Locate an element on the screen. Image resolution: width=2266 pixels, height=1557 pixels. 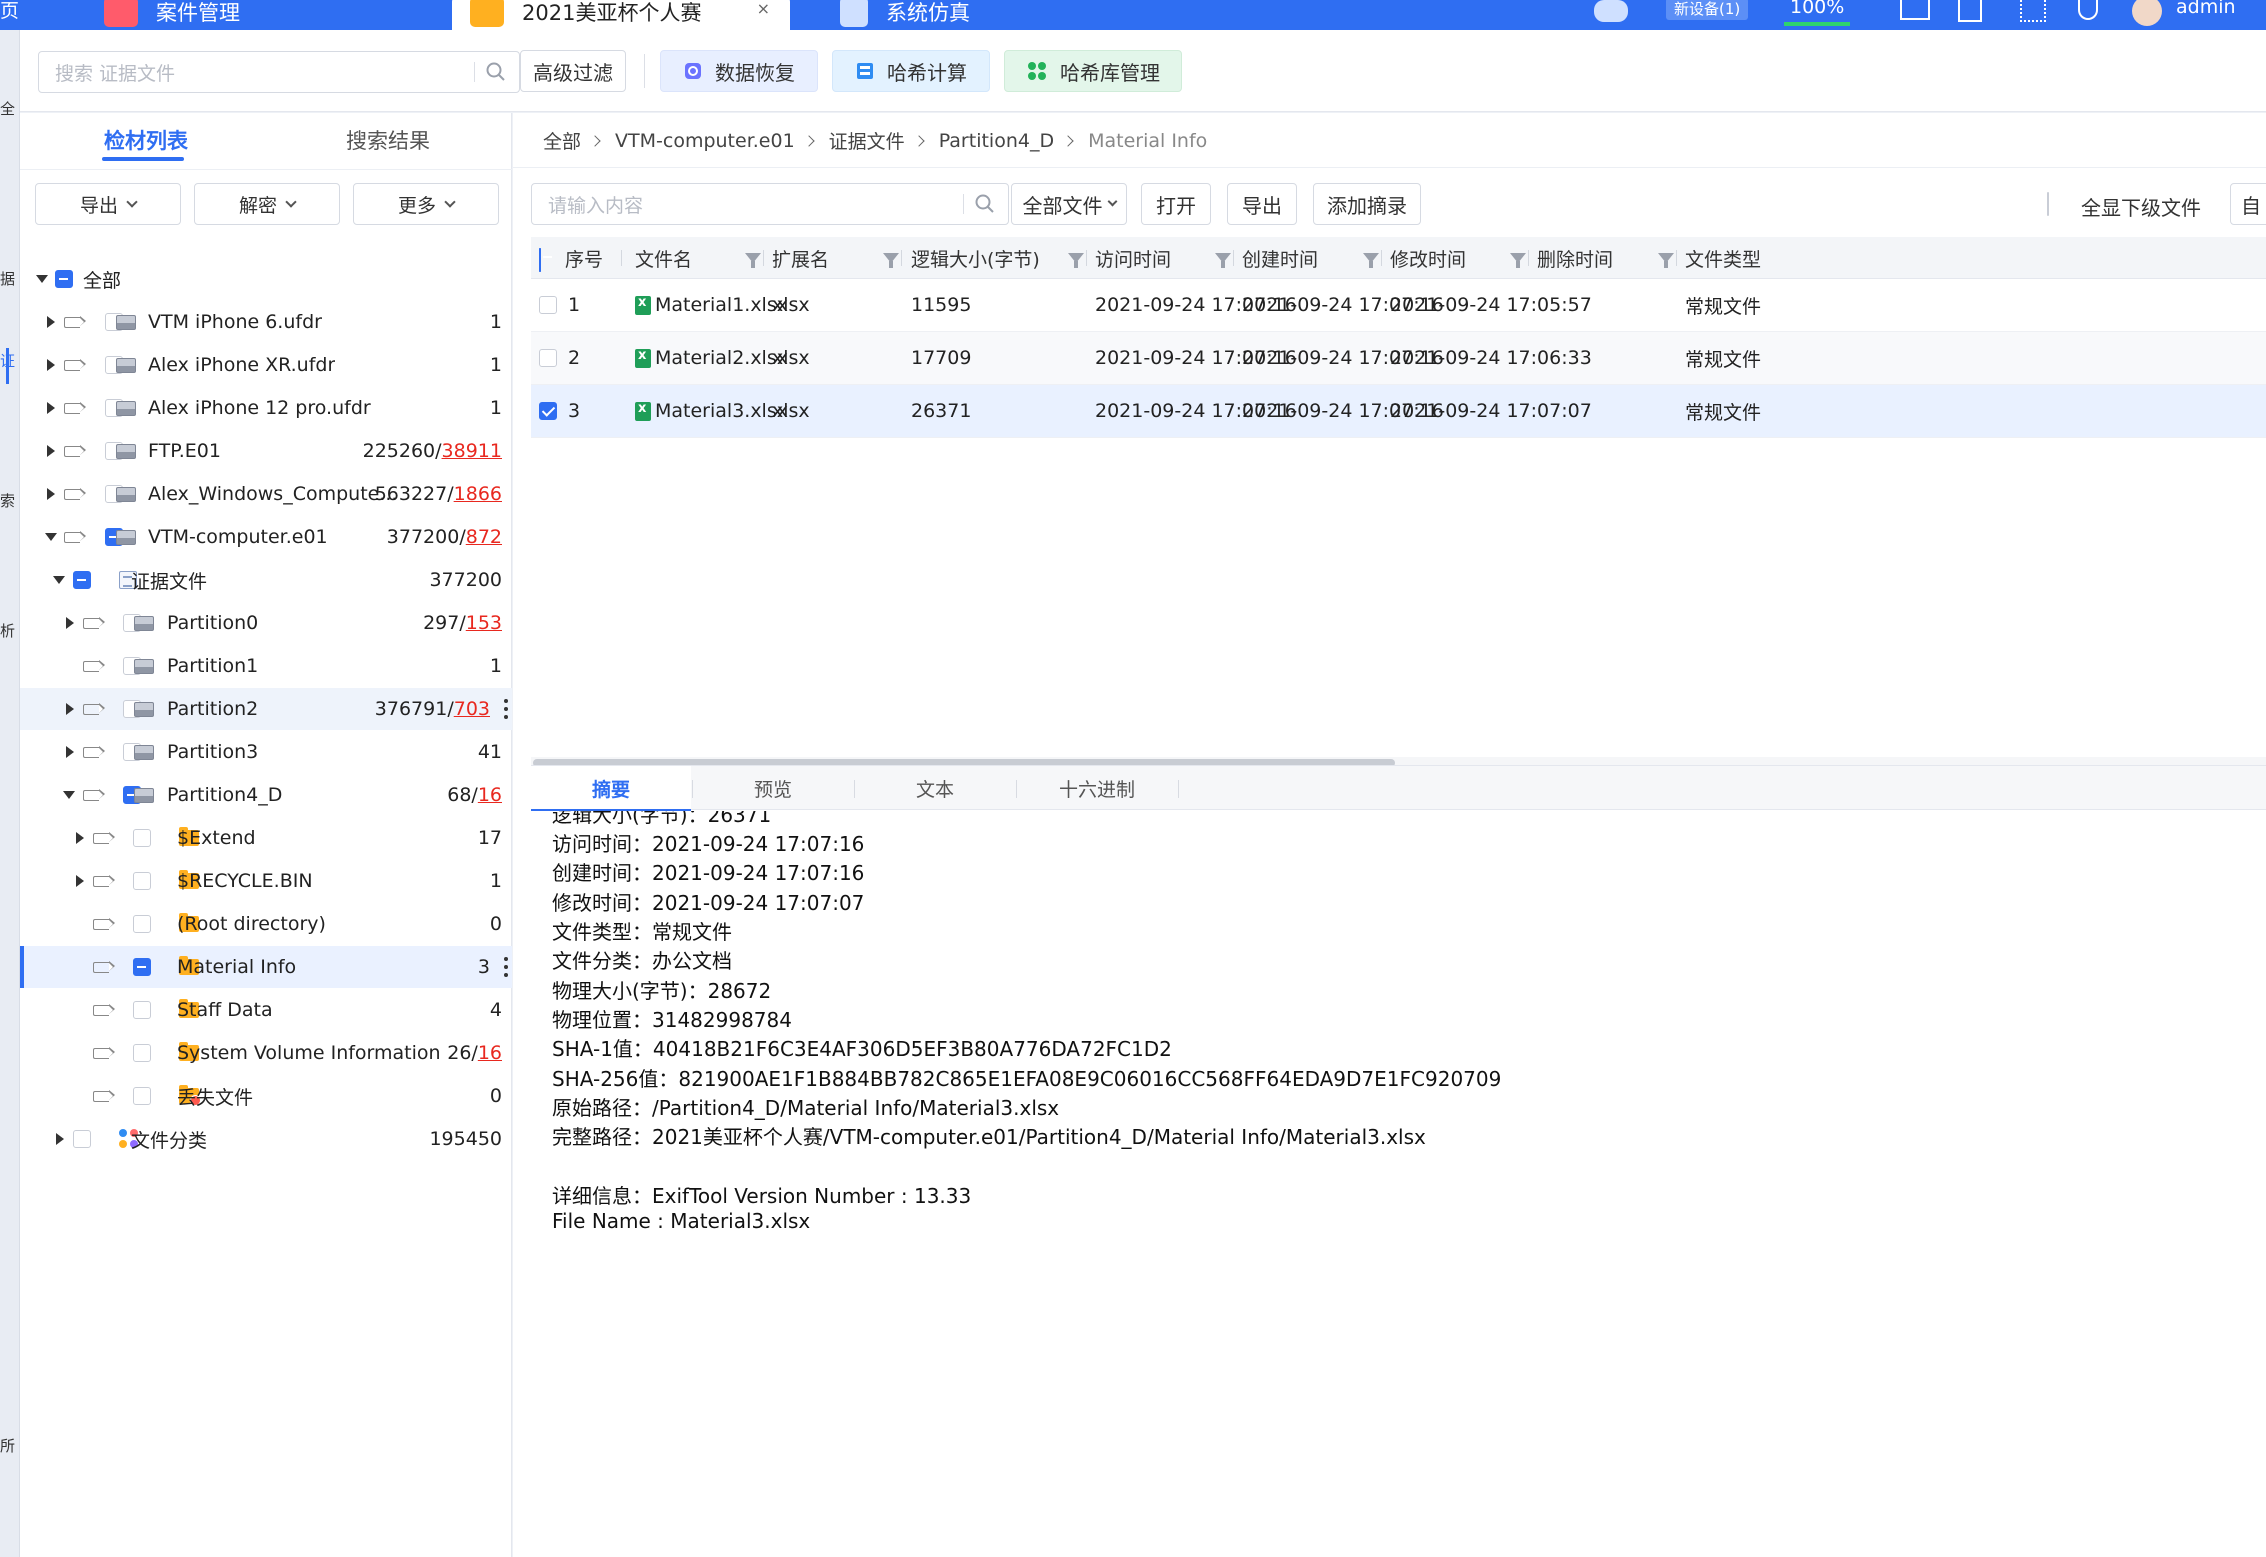
tree-node-evidence: Alex_Windows_Compute... 563227/1866 is located at coordinates (266, 494).